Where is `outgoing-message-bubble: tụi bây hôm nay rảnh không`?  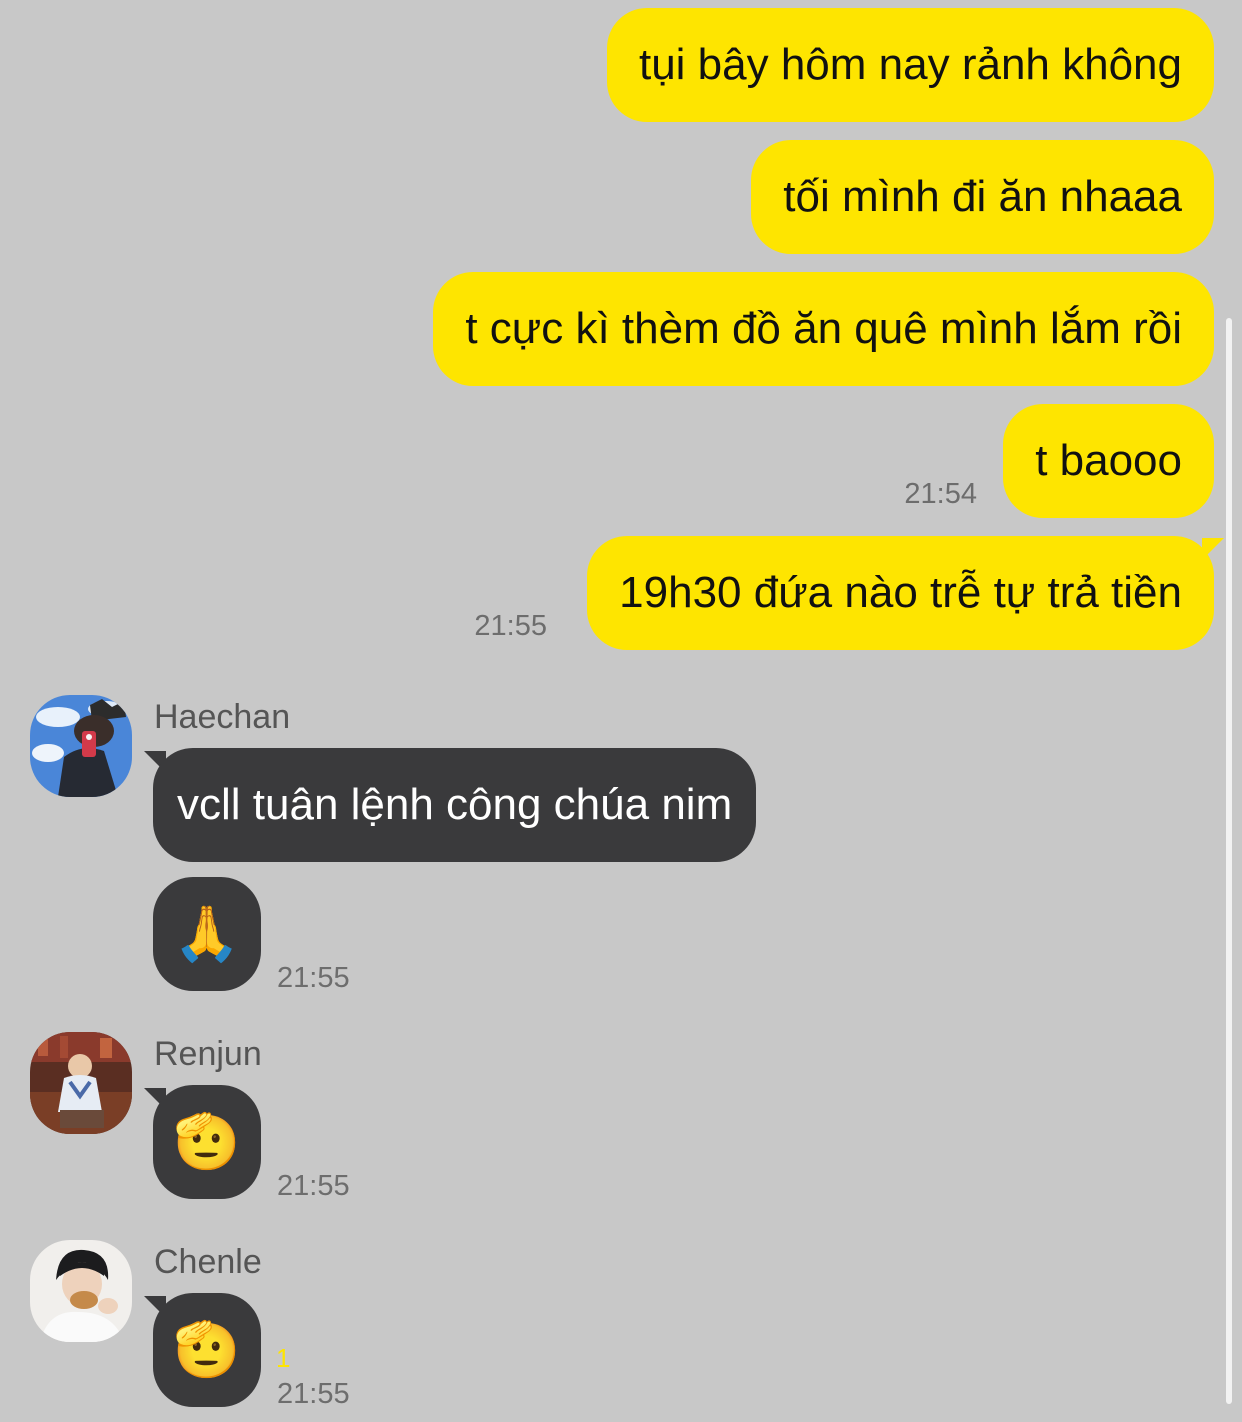 outgoing-message-bubble: tụi bây hôm nay rảnh không is located at coordinates (910, 65).